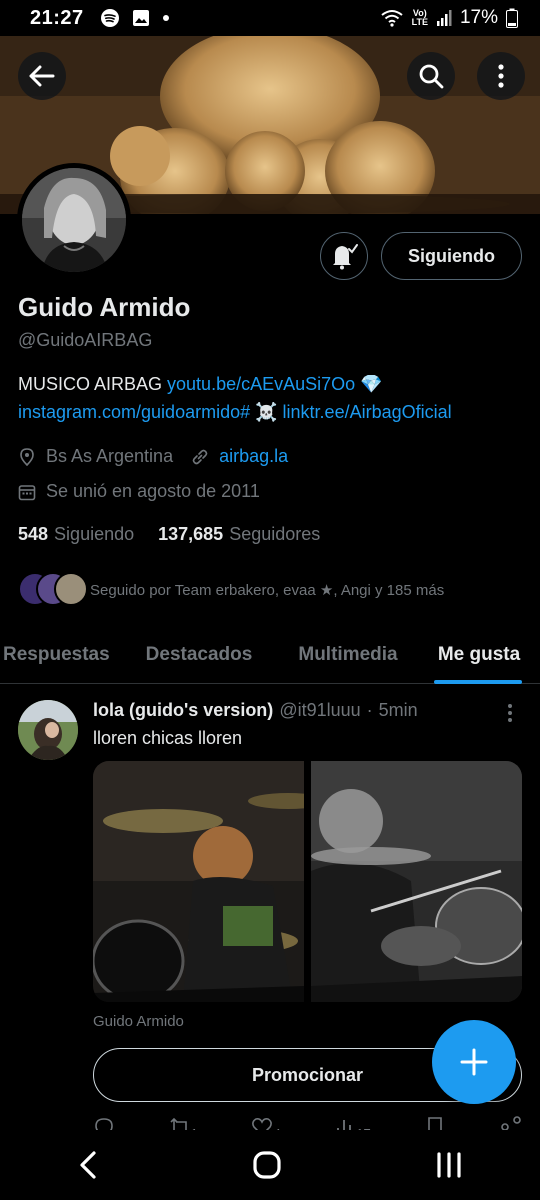 This screenshot has height=1200, width=540. Describe the element at coordinates (109, 18) in the screenshot. I see `spotify-icon` at that location.